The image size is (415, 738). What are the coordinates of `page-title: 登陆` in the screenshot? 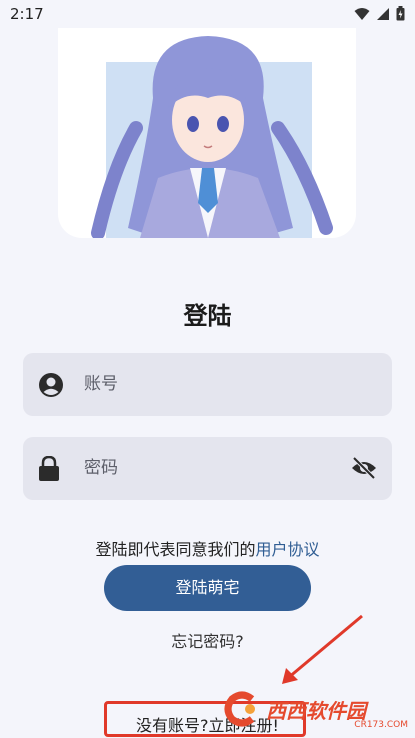 It's located at (207, 316).